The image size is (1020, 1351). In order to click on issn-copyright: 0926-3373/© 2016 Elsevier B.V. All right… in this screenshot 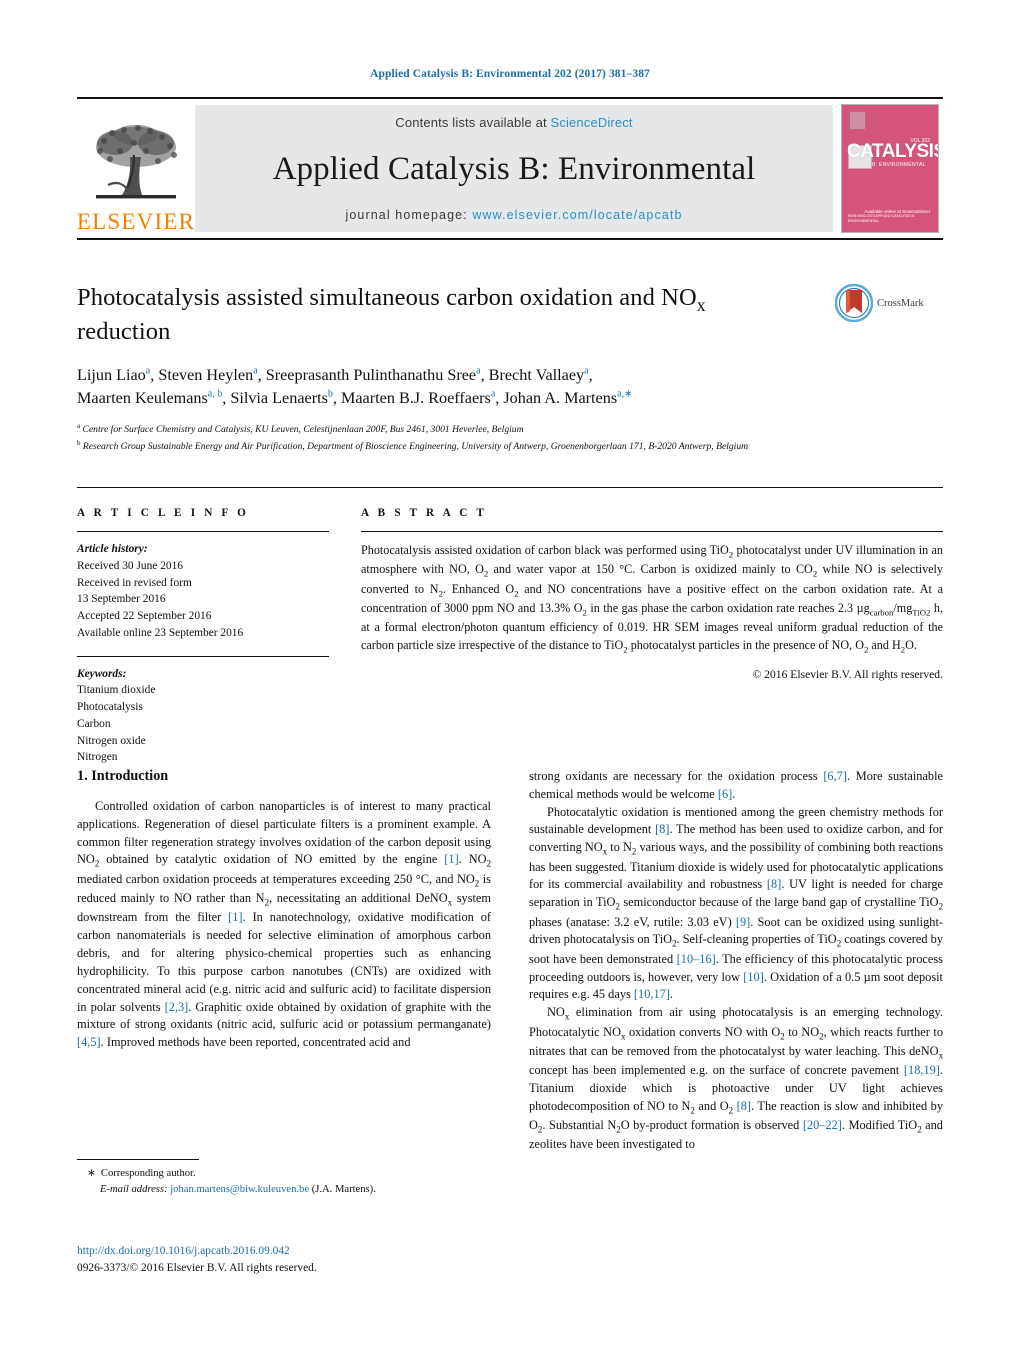, I will do `click(197, 1268)`.